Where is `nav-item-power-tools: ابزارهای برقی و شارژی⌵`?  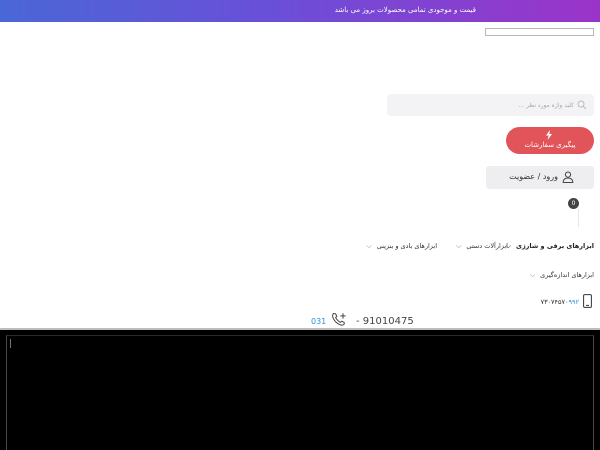 nav-item-power-tools: ابزارهای برقی و شارژی⌵ is located at coordinates (550, 246).